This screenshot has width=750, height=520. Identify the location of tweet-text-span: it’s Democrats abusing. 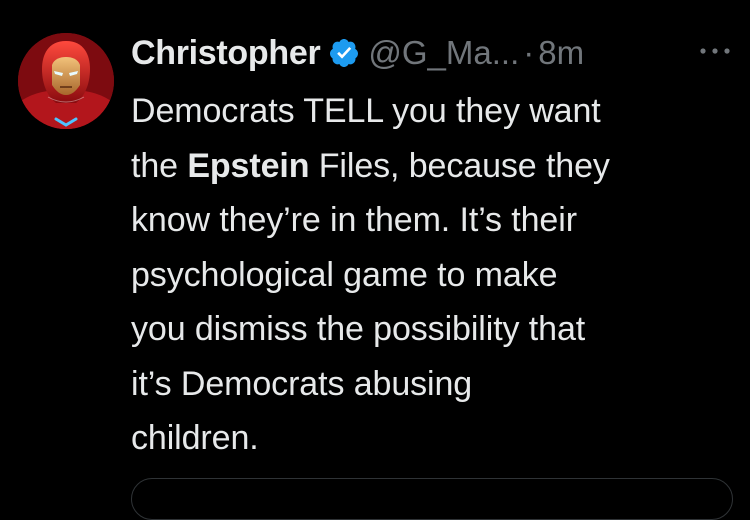
(302, 383).